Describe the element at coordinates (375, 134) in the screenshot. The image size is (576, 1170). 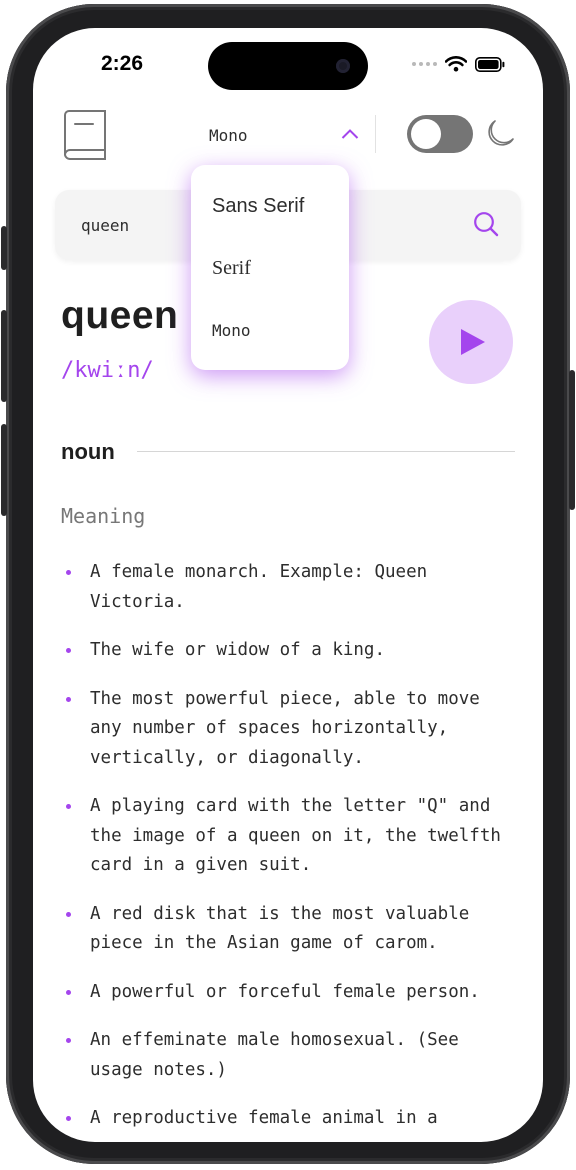
I see `header-divider` at that location.